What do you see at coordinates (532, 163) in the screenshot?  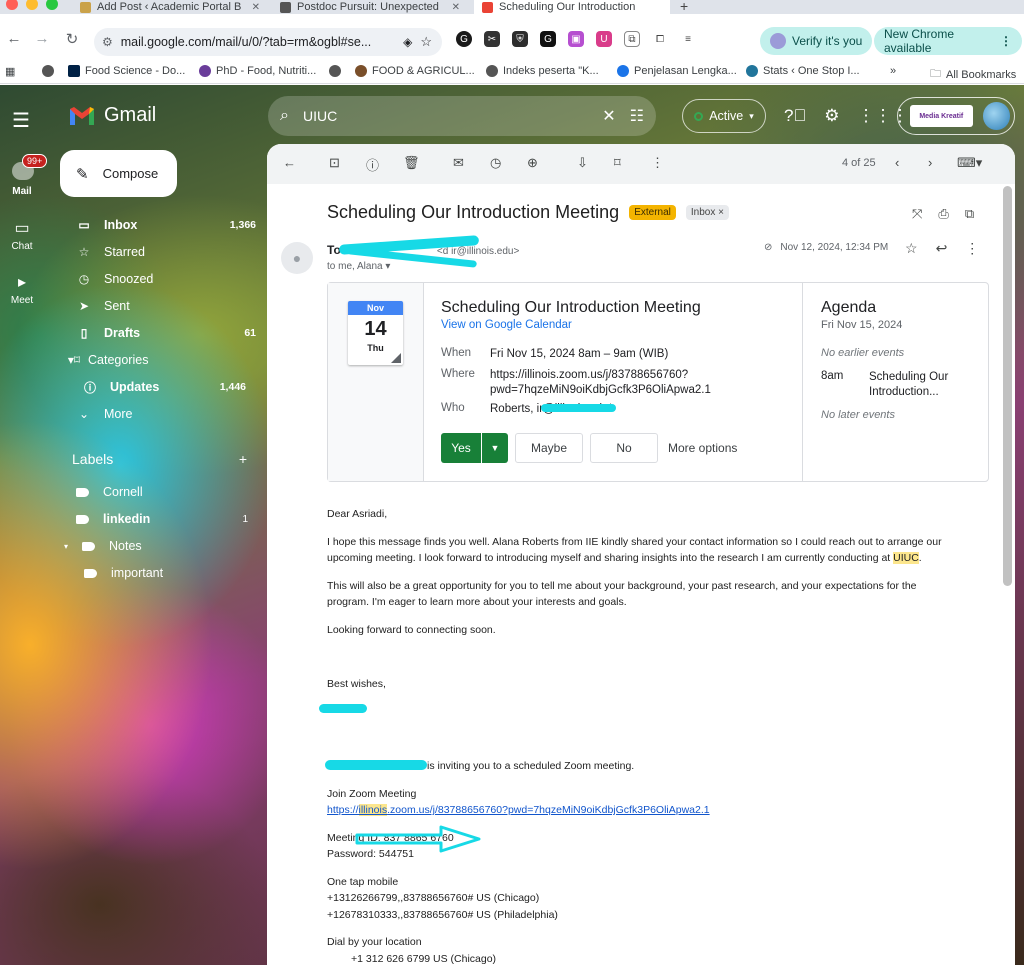 I see `add-to-tasks-icon: ⊕` at bounding box center [532, 163].